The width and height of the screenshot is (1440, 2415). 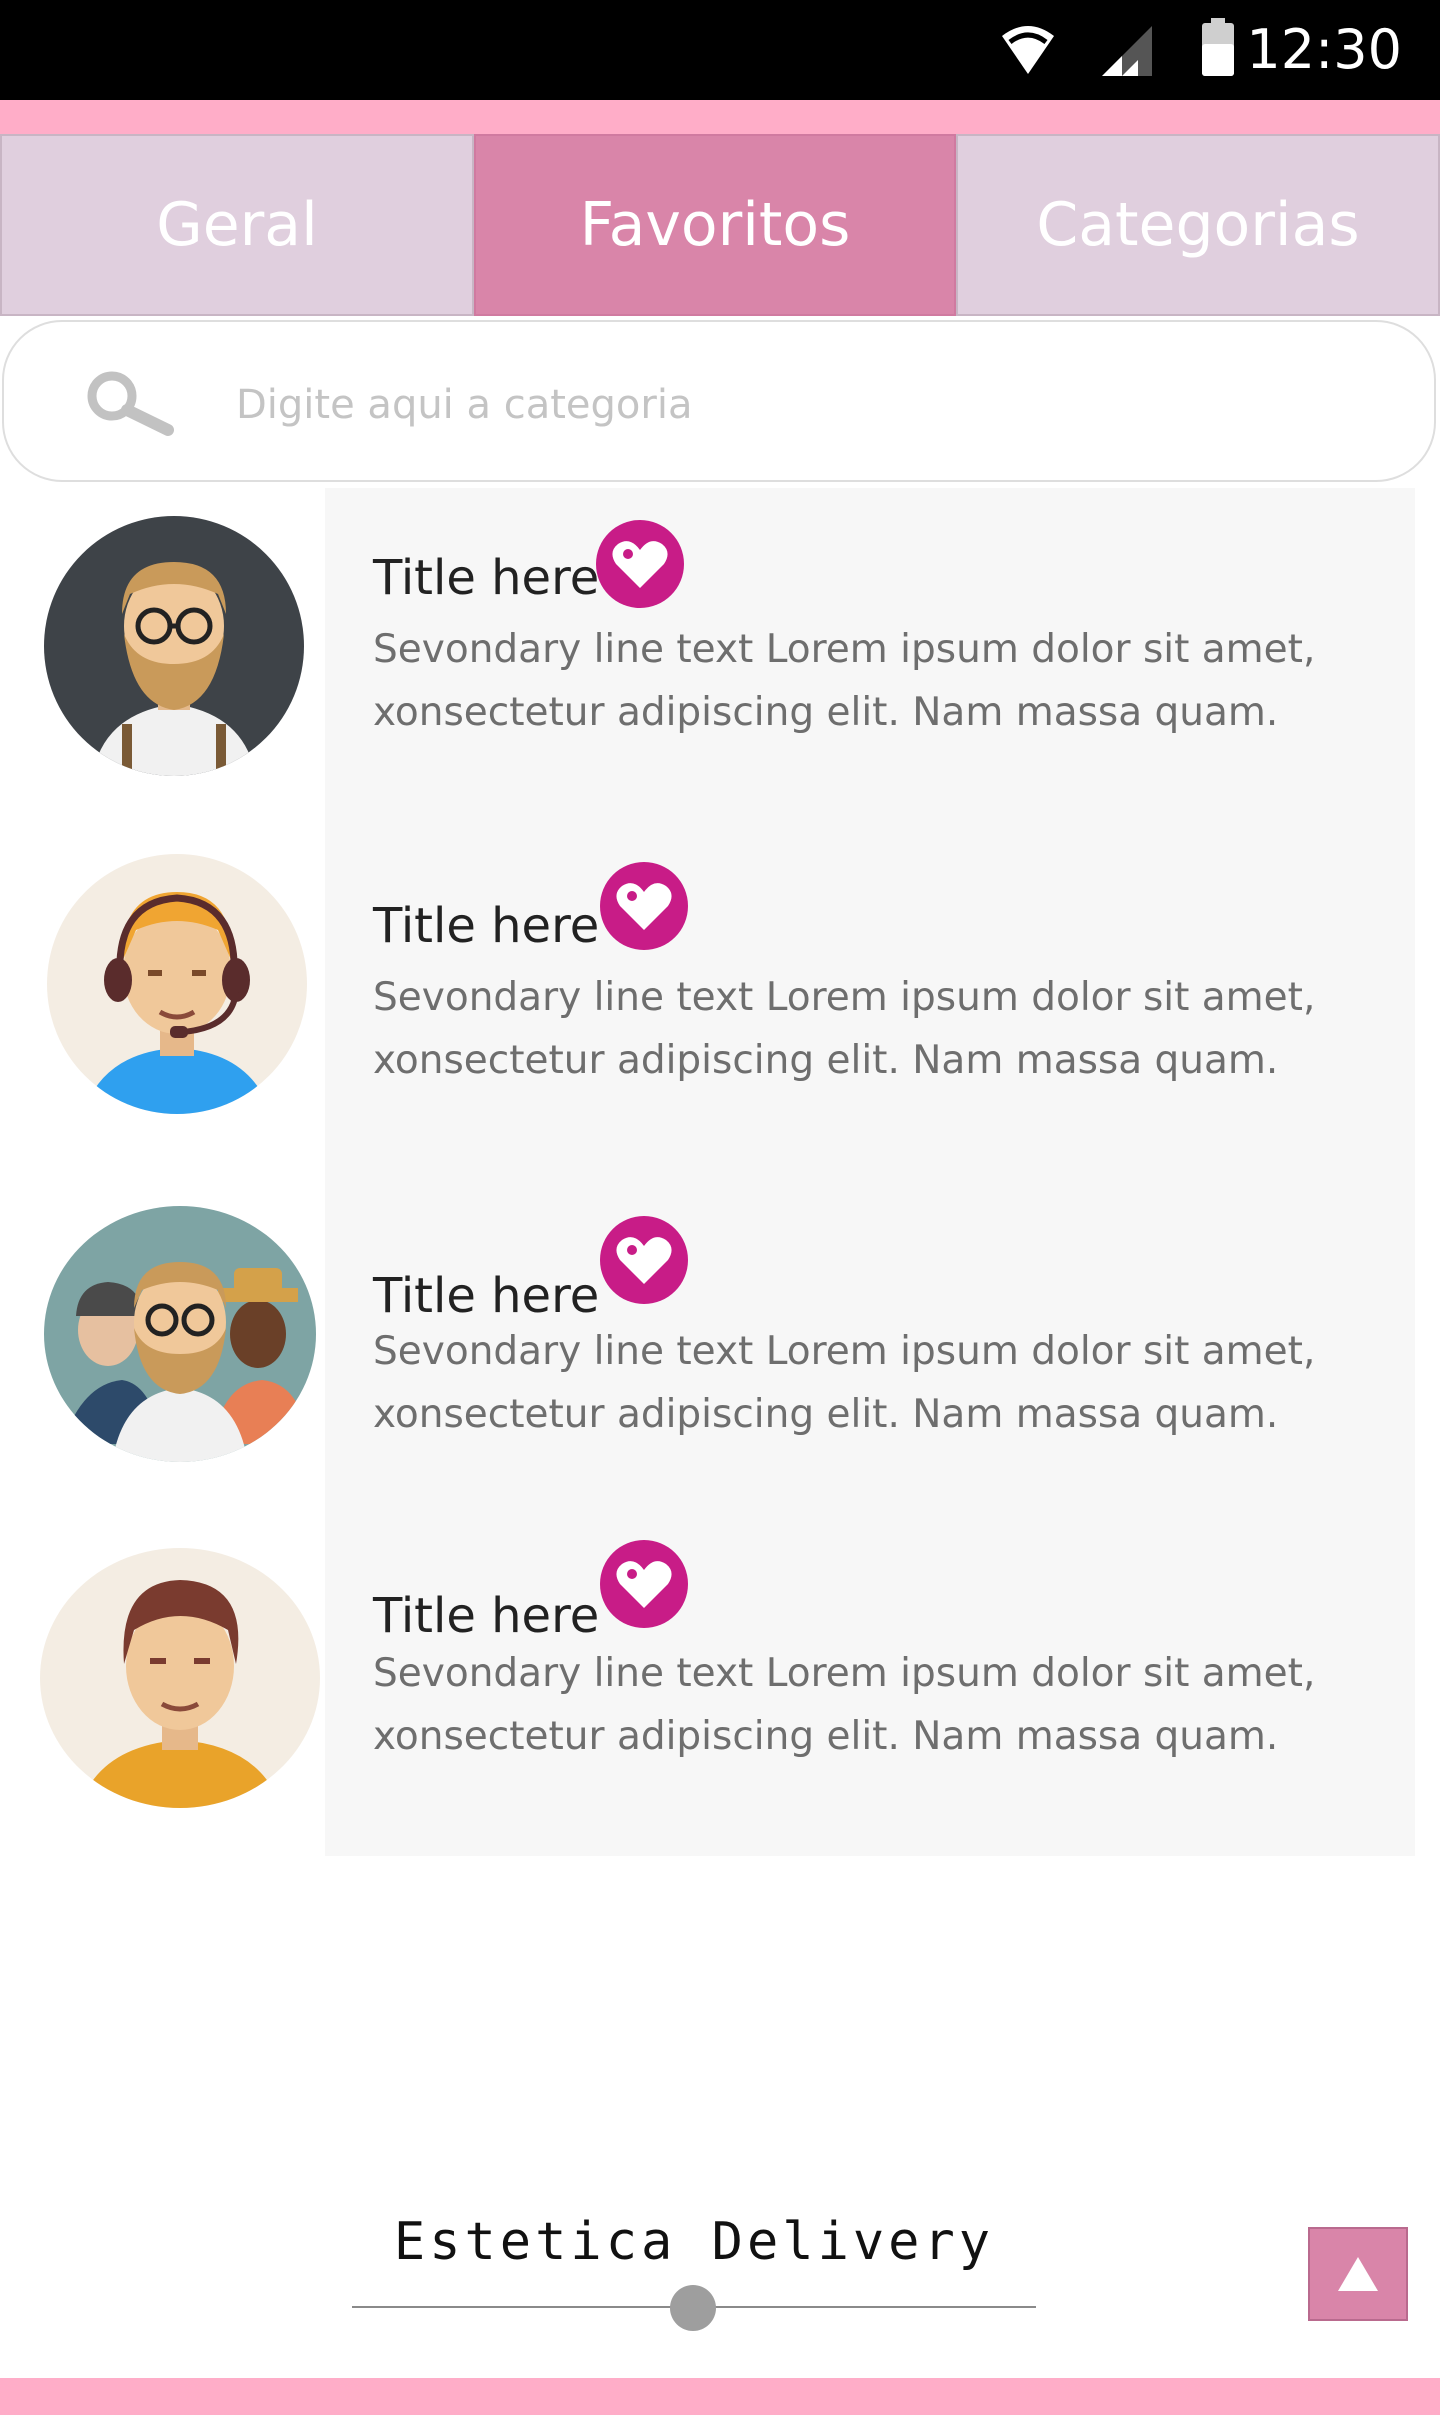 I want to click on tab-geral: Geral, so click(x=237, y=225).